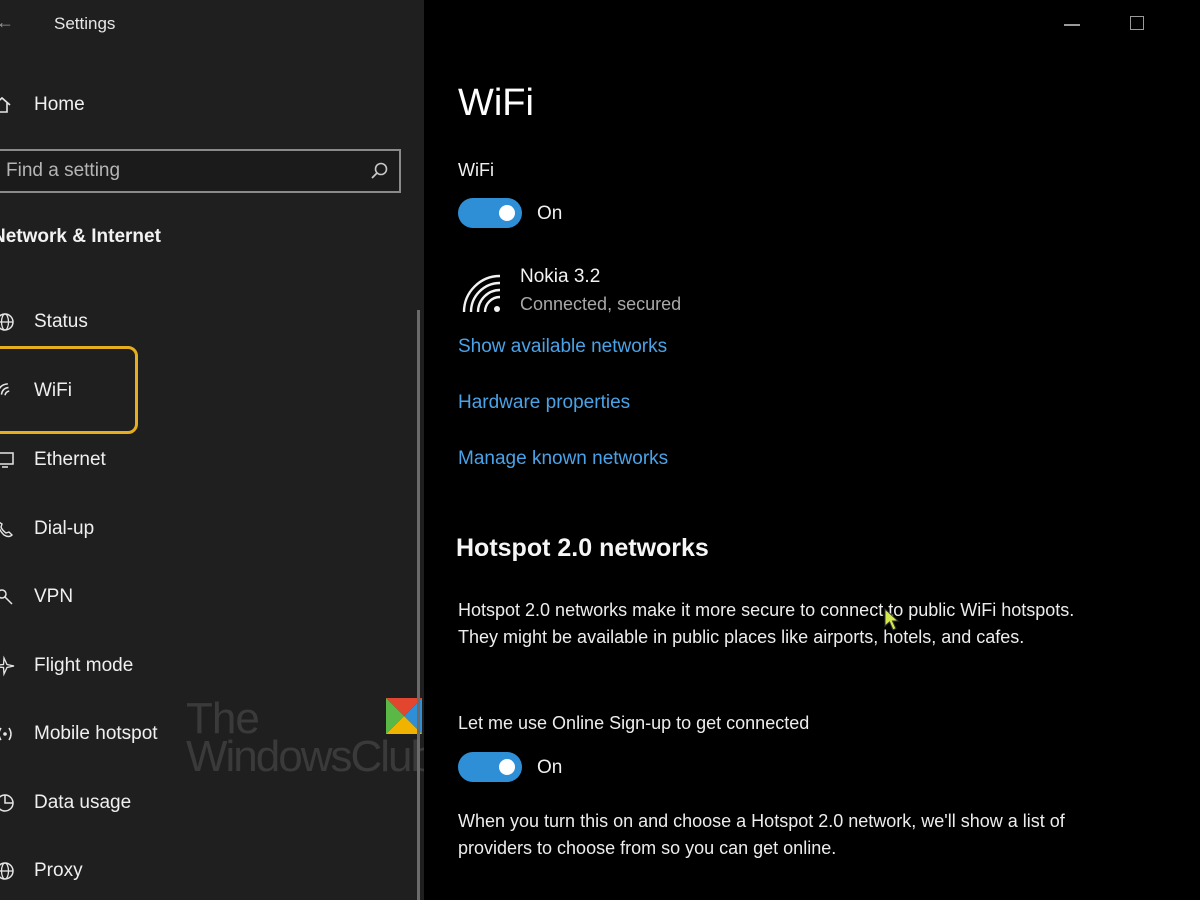  Describe the element at coordinates (150, 529) in the screenshot. I see `sidebar-item-dial-up: Dial-up` at that location.